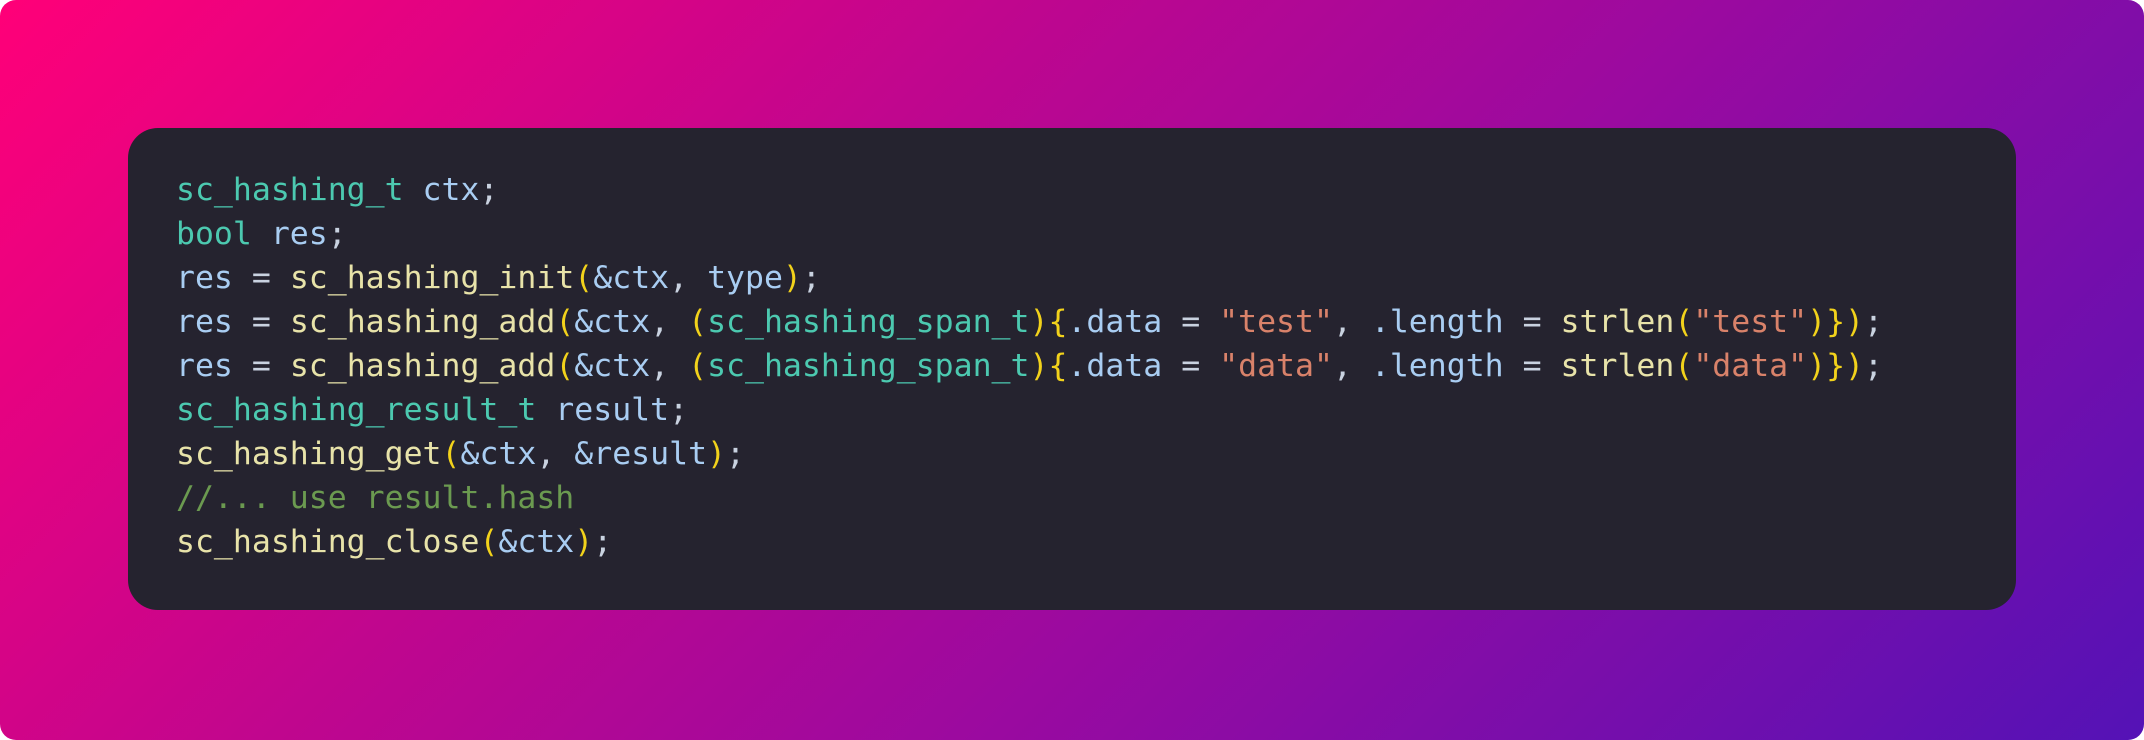  What do you see at coordinates (1072, 410) in the screenshot?
I see `code-line: sc_hashing_result_t result;` at bounding box center [1072, 410].